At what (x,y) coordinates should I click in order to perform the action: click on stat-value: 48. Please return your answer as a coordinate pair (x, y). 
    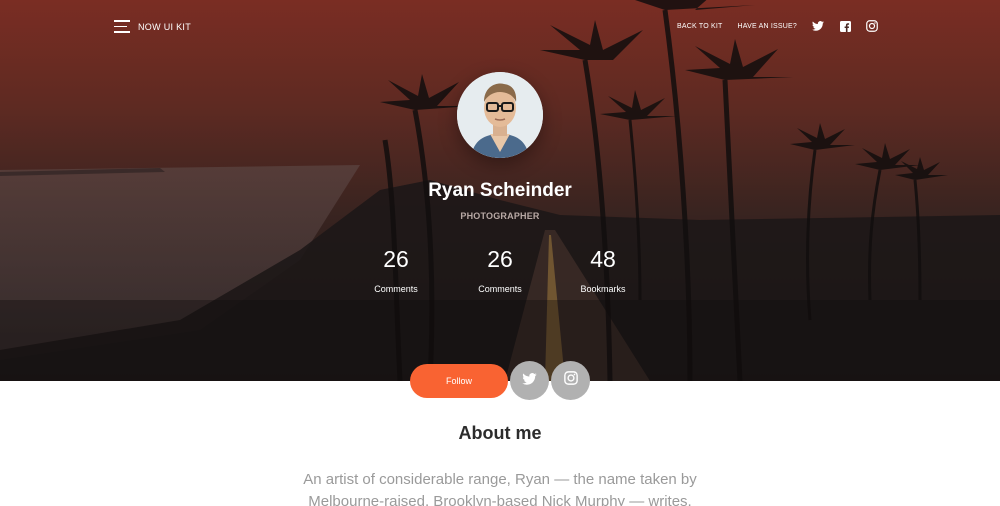
    Looking at the image, I should click on (603, 259).